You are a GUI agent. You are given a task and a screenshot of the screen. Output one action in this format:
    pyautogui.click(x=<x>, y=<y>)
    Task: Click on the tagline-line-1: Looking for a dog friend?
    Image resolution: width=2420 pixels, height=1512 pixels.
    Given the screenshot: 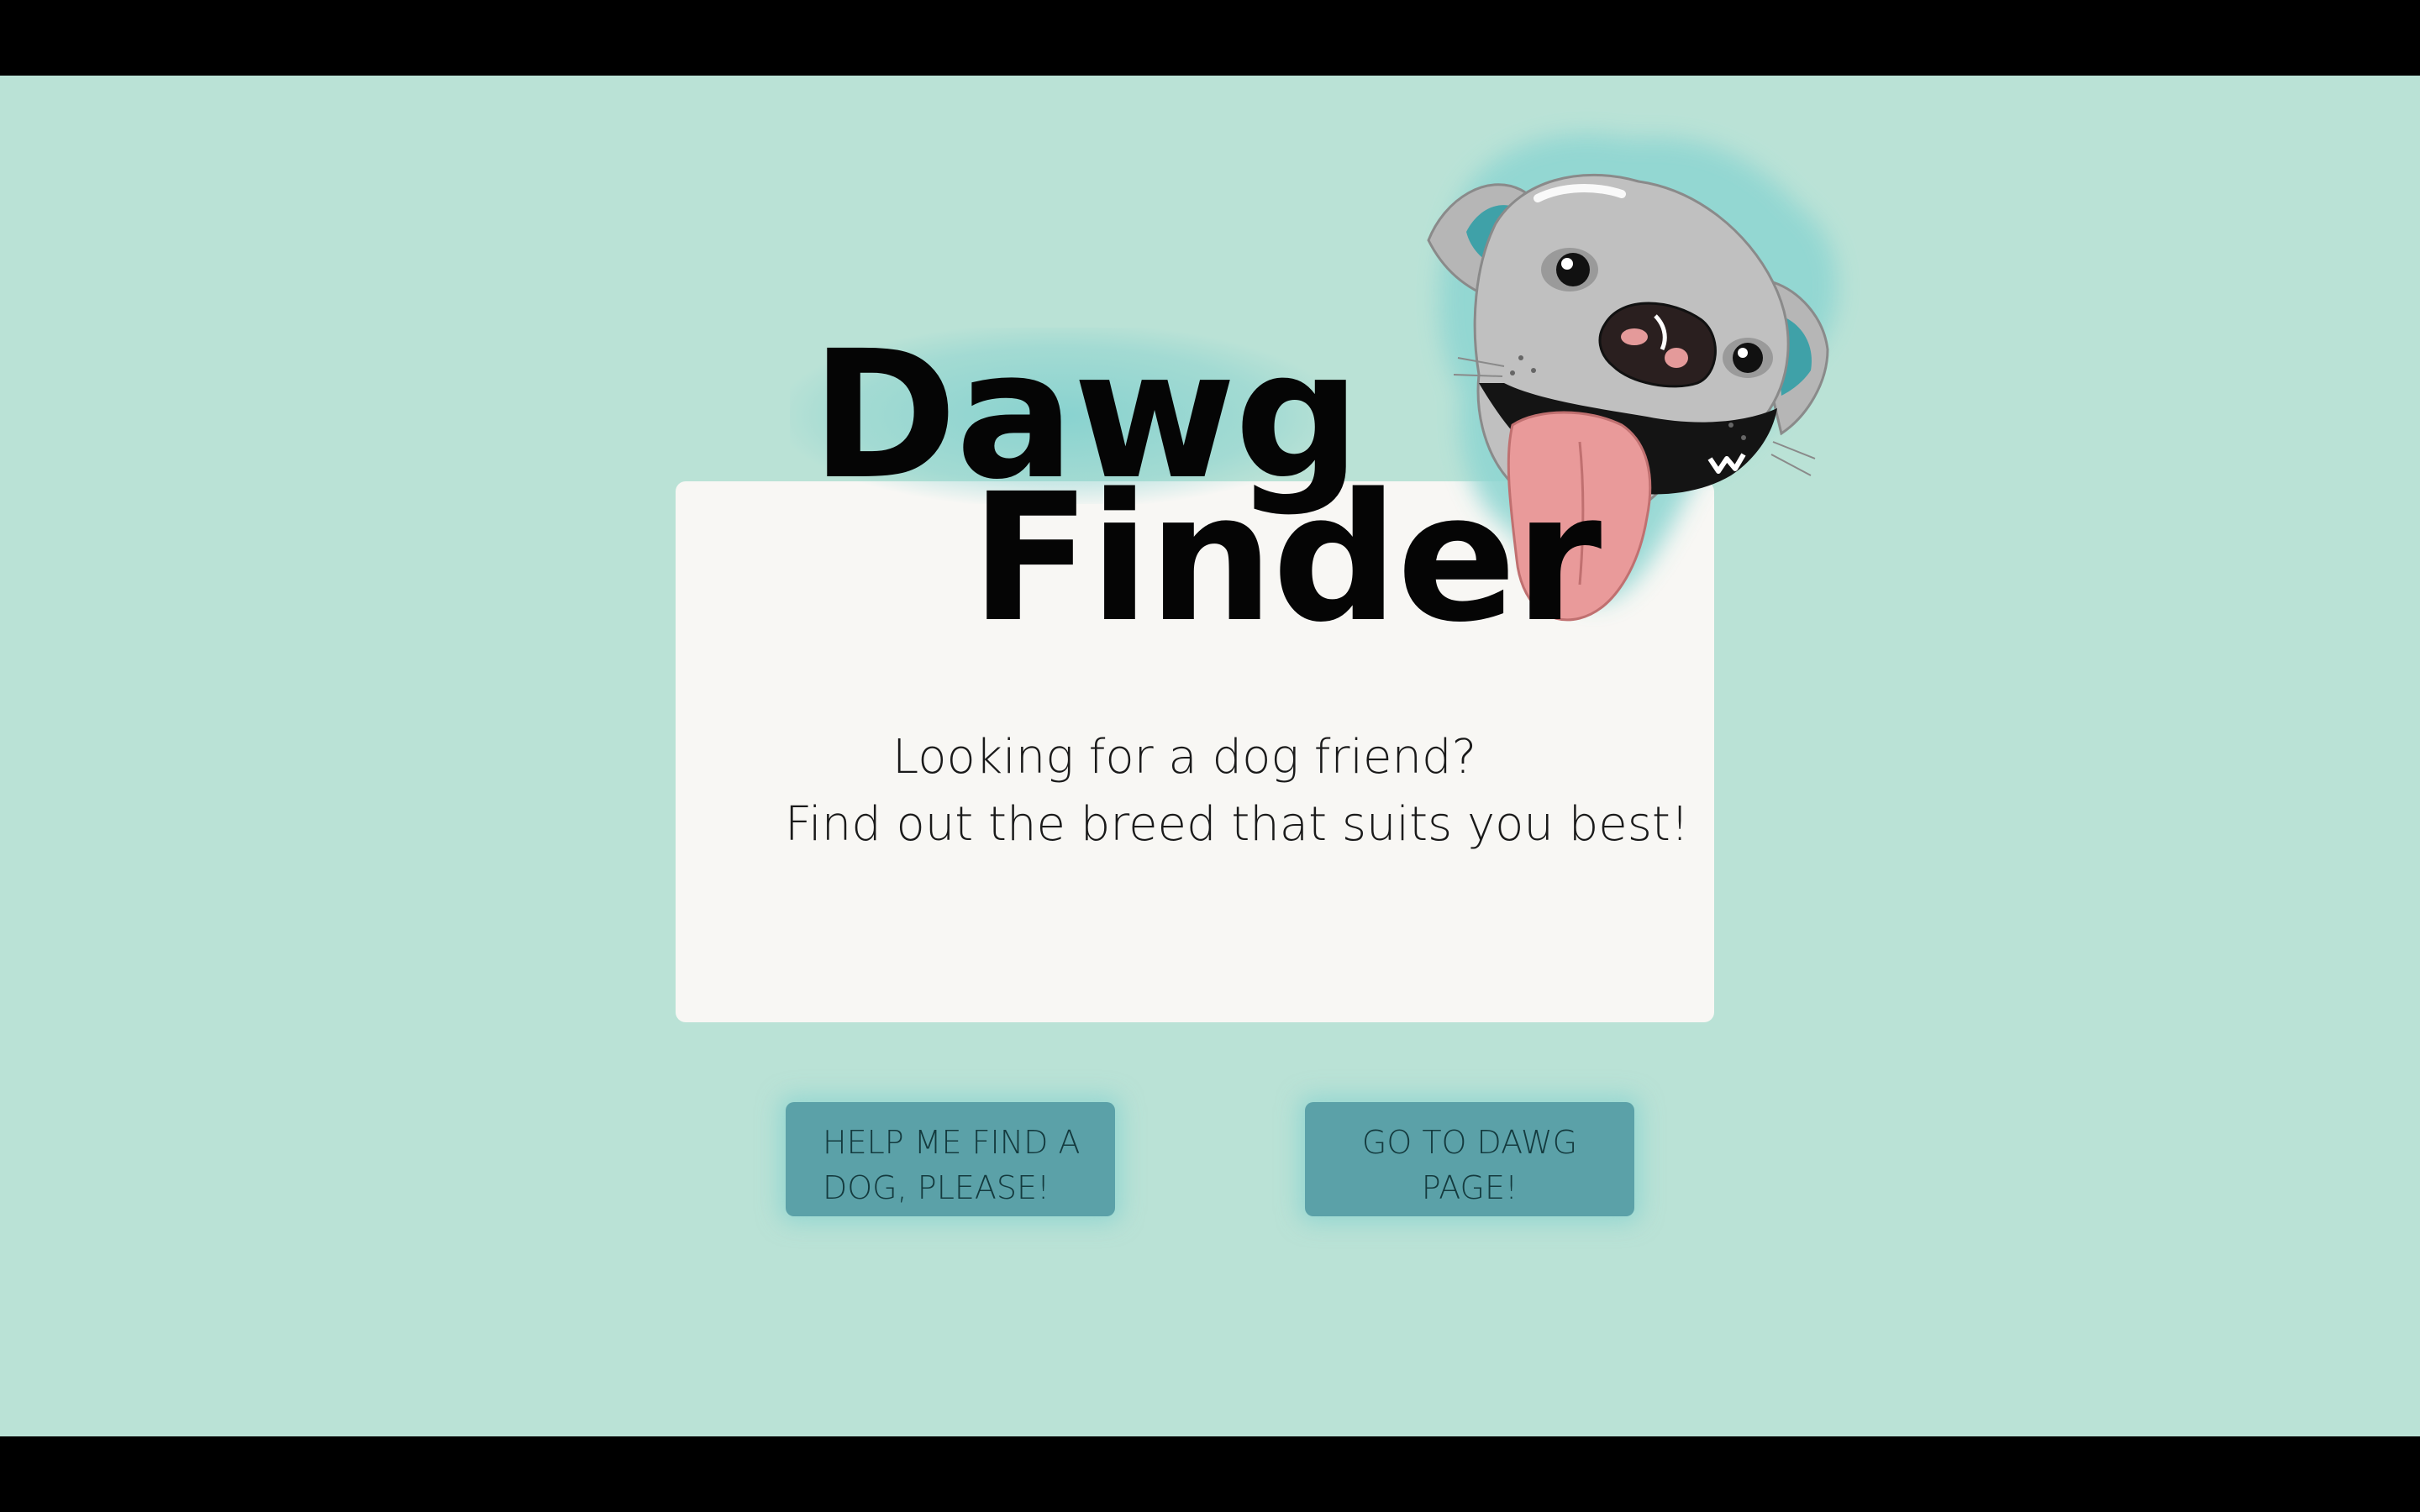 What is the action you would take?
    pyautogui.click(x=1184, y=757)
    